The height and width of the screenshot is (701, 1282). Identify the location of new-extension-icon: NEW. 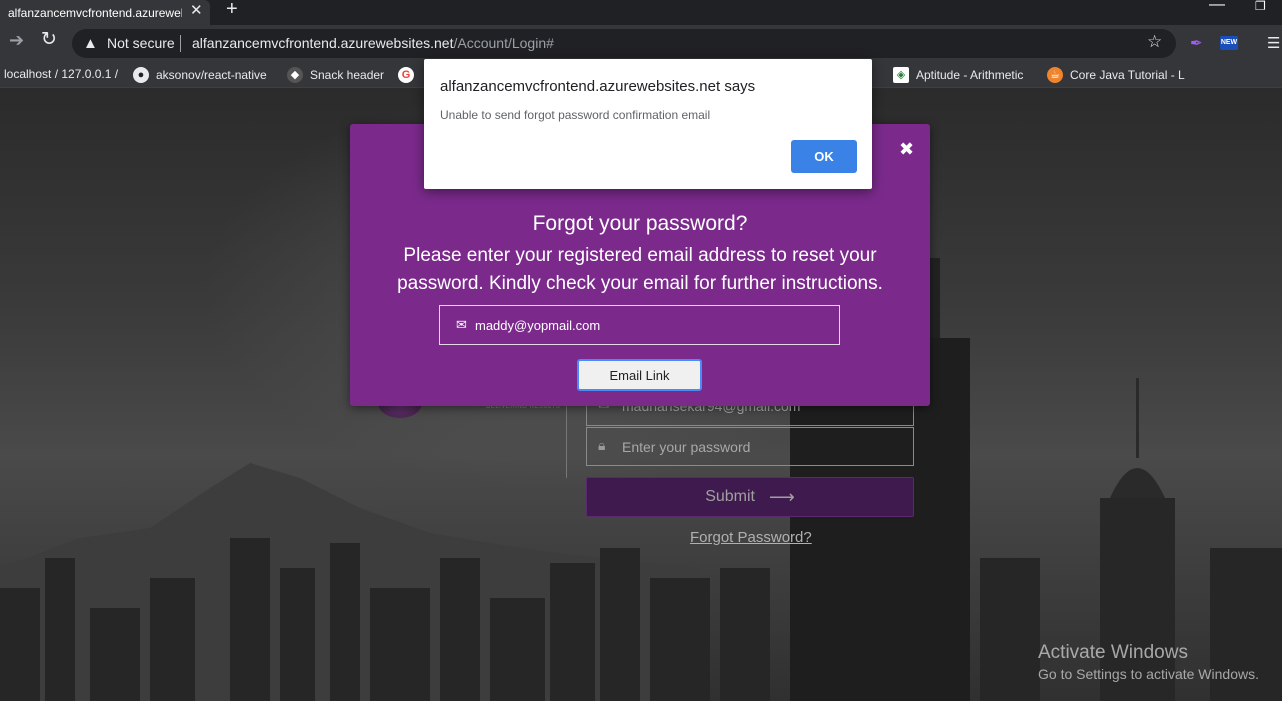
(1229, 43).